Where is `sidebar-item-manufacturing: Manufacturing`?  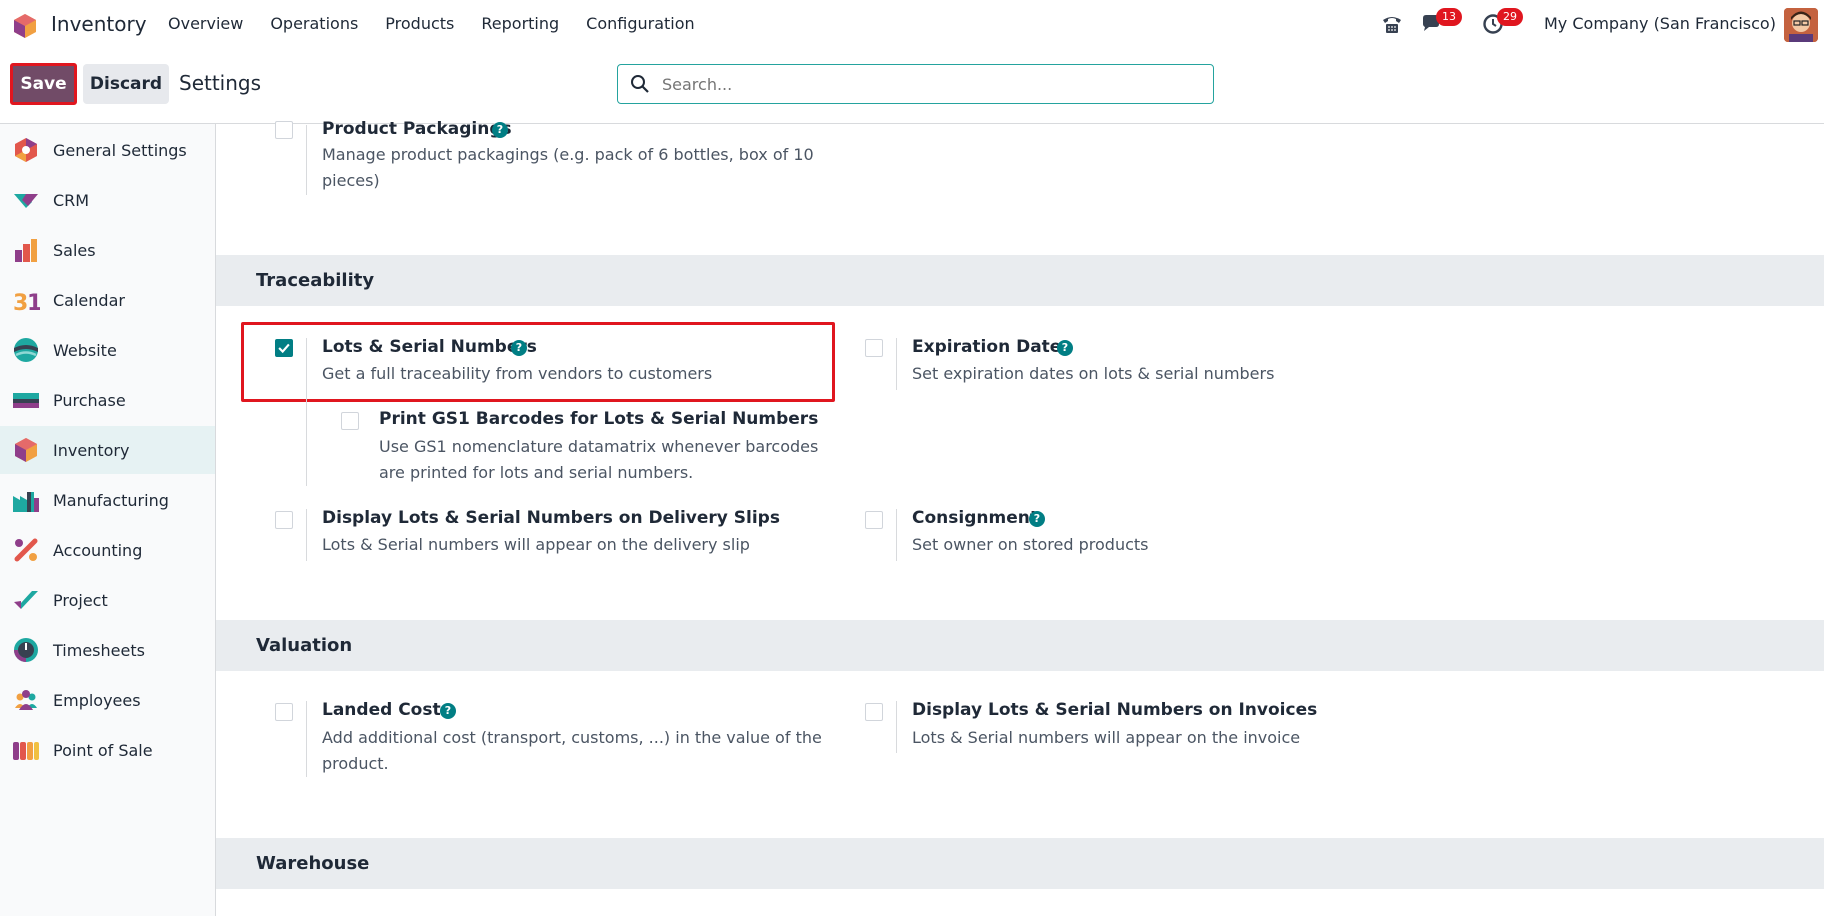
sidebar-item-manufacturing: Manufacturing is located at coordinates (107, 500).